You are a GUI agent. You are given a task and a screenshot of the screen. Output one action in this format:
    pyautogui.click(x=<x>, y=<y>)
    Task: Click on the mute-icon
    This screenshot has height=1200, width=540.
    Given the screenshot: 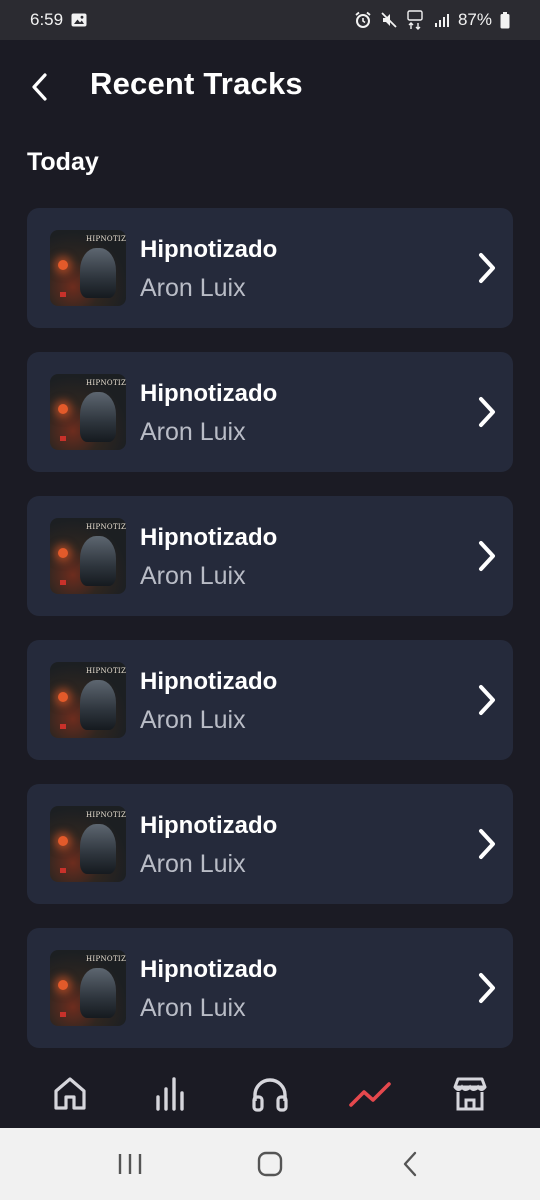 What is the action you would take?
    pyautogui.click(x=389, y=20)
    